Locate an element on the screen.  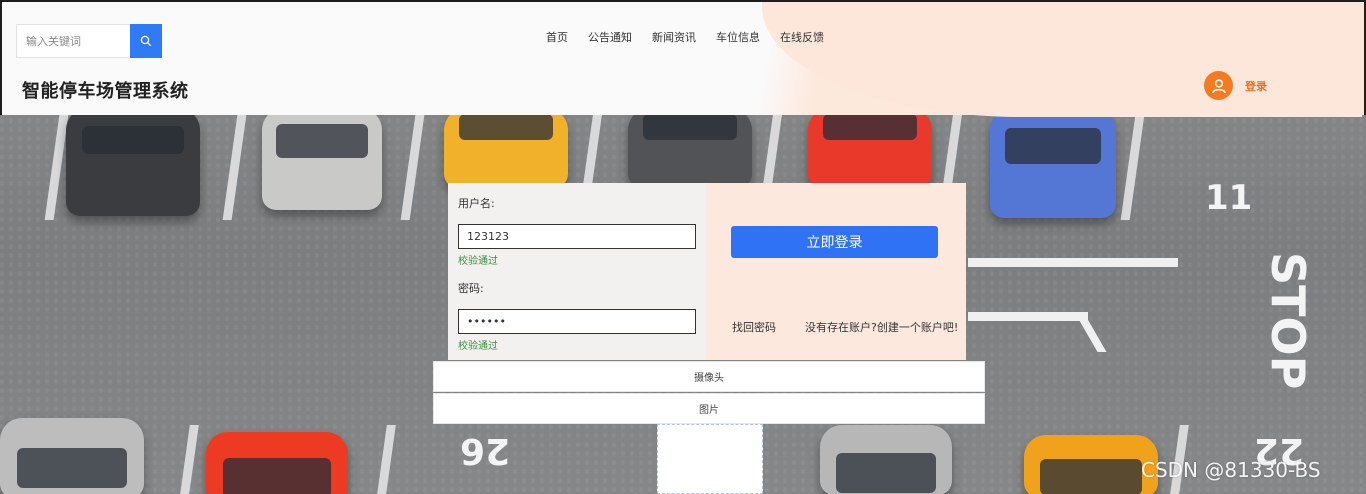
search-button is located at coordinates (146, 41).